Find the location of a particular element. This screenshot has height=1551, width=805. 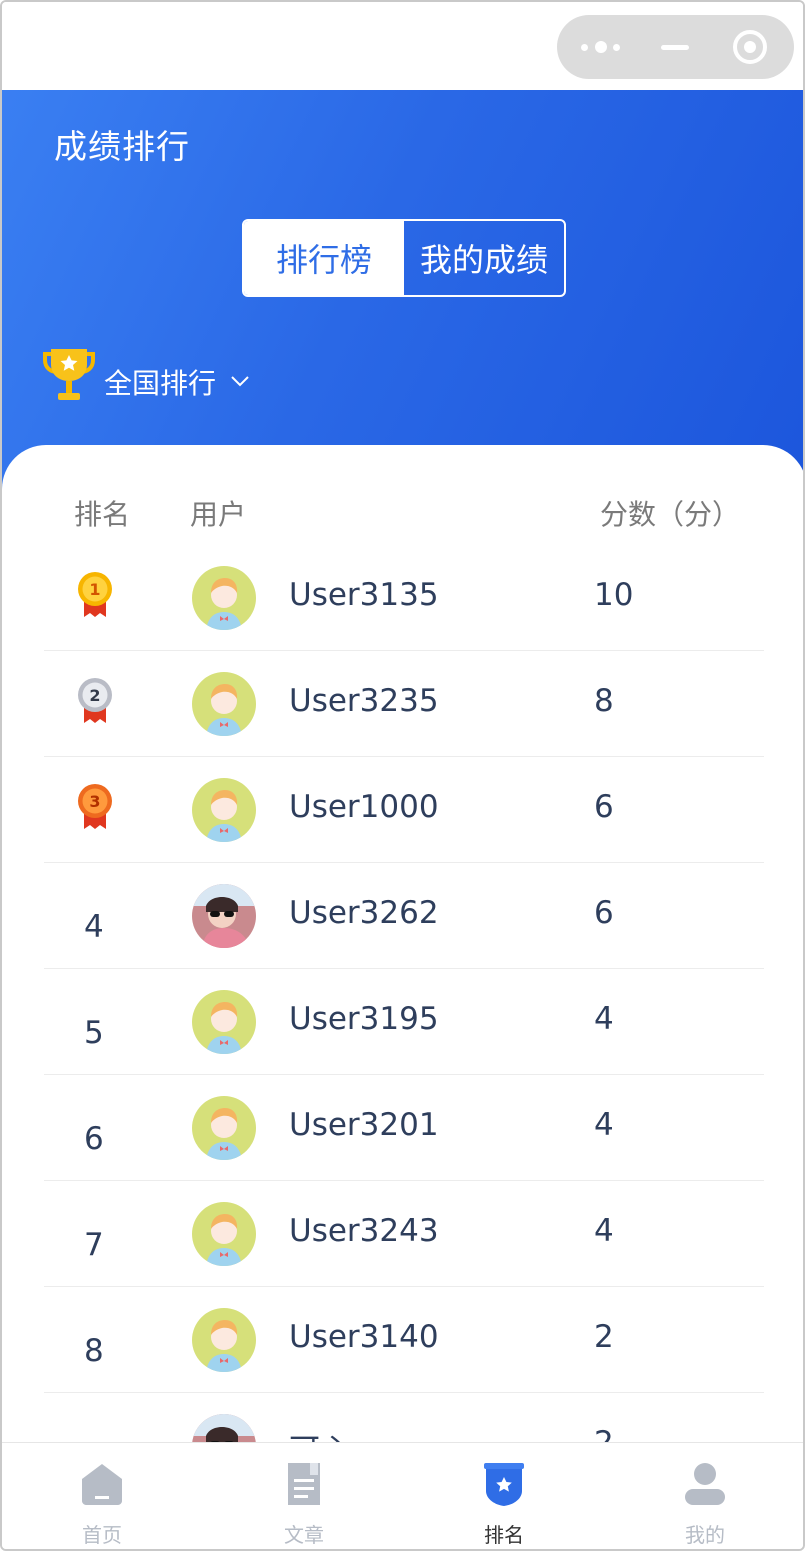

article-icon is located at coordinates (304, 1484).